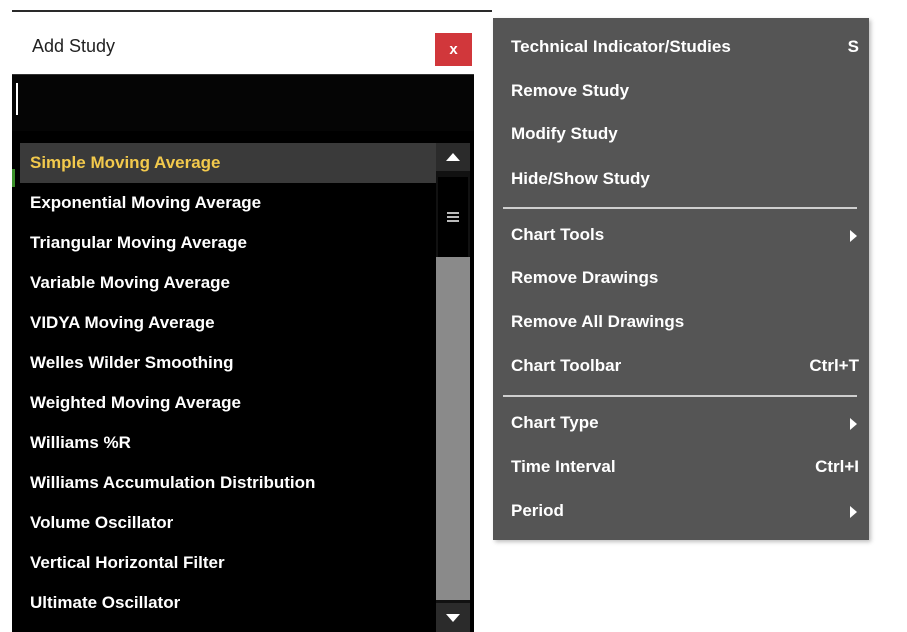 The image size is (907, 632). What do you see at coordinates (558, 234) in the screenshot?
I see `menu-item-label: Chart Tools` at bounding box center [558, 234].